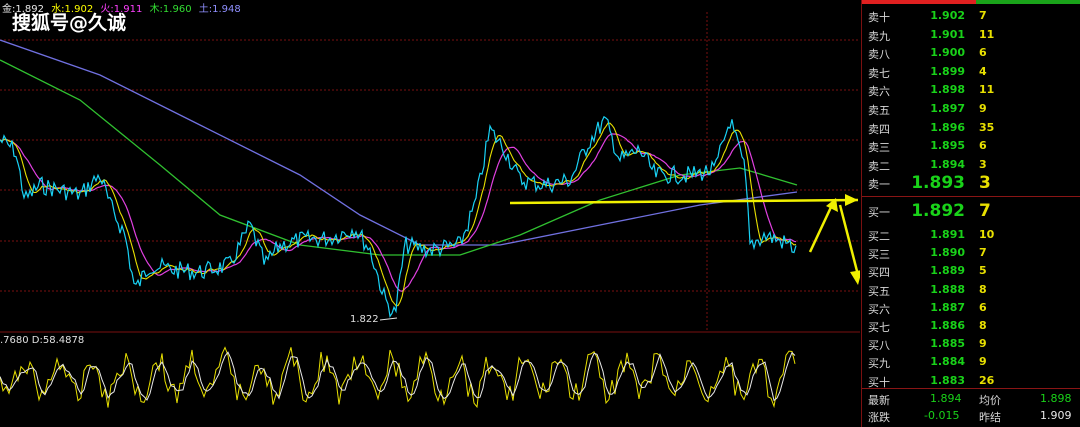  Describe the element at coordinates (879, 36) in the screenshot. I see `sell-level-label: 卖九` at that location.